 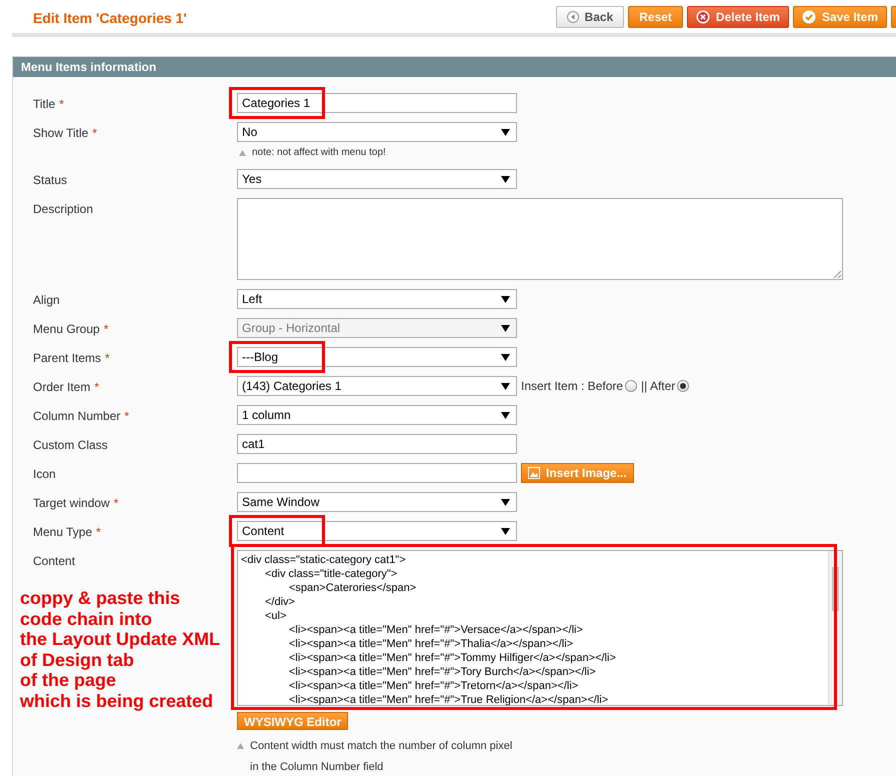 What do you see at coordinates (893, 17) in the screenshot?
I see `partial-button` at bounding box center [893, 17].